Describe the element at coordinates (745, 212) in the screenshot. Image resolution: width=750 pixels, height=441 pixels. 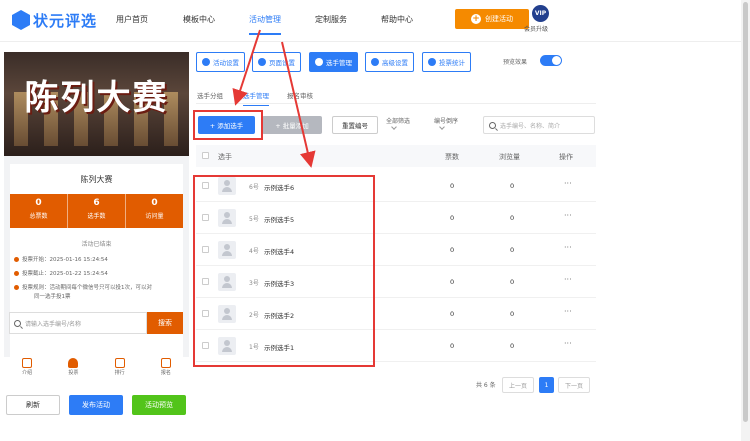
I see `scrollbar-thumb` at that location.